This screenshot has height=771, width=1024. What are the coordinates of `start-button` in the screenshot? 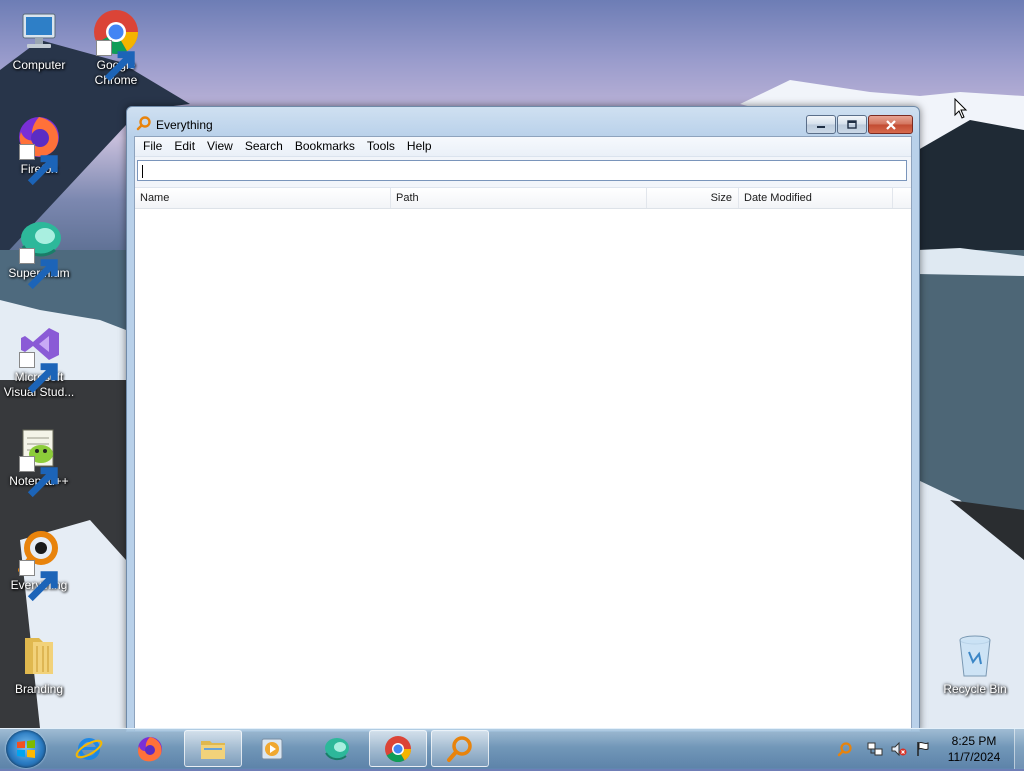 It's located at (26, 749).